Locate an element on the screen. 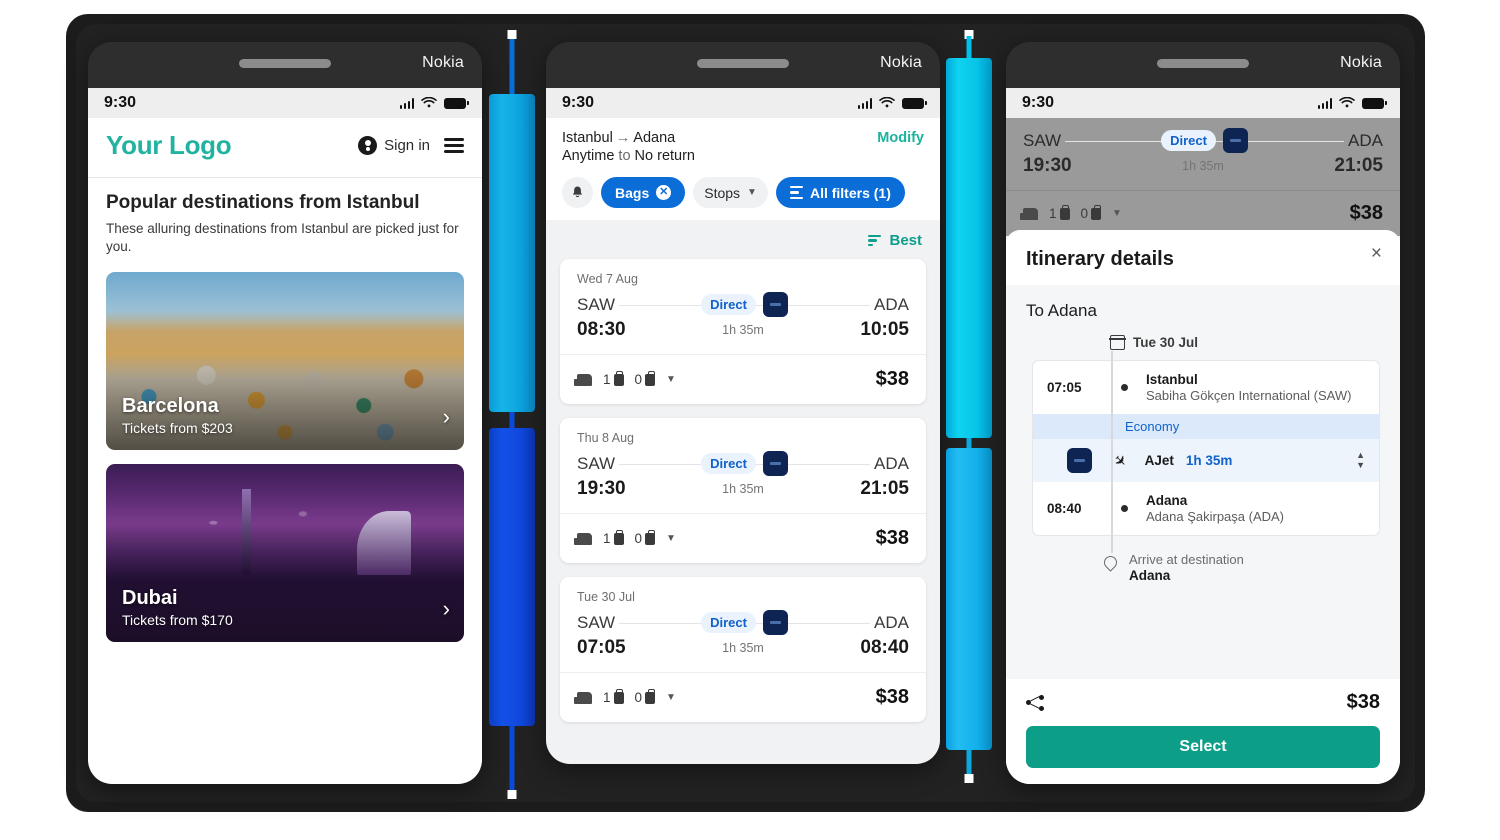  expand-collapse-icon: ▲ ▼ is located at coordinates (1360, 460).